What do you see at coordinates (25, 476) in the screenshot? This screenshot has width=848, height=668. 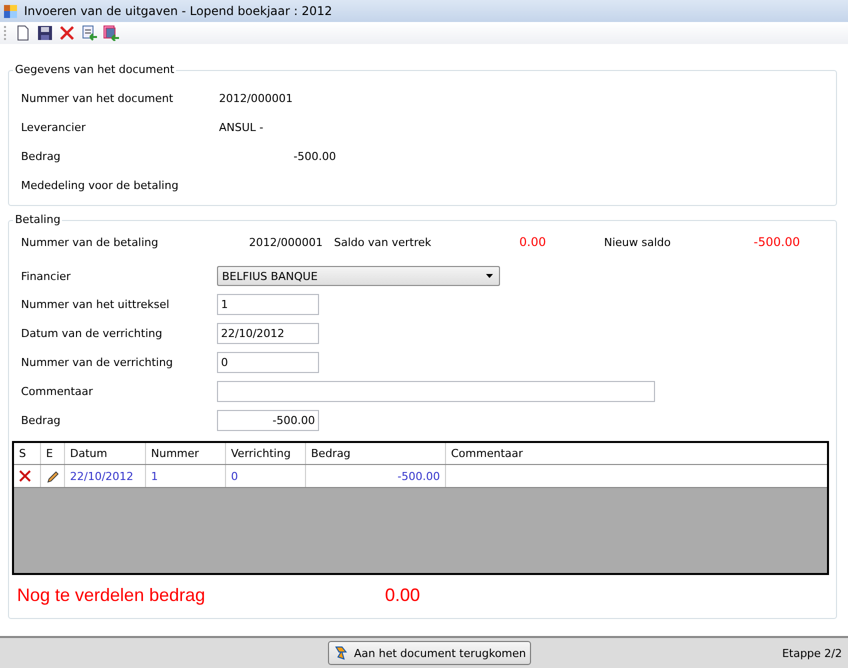 I see `delete-icon` at bounding box center [25, 476].